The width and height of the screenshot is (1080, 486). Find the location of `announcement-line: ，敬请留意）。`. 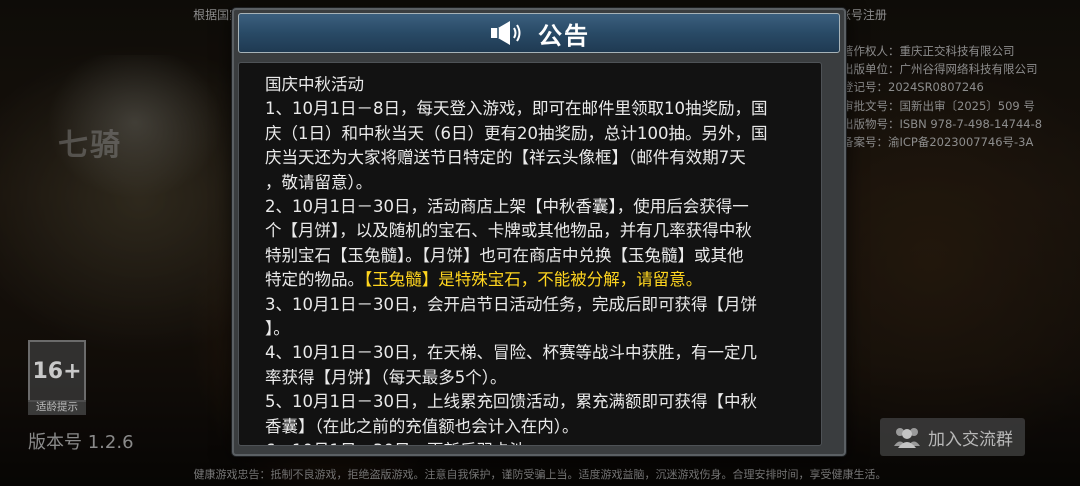

announcement-line: ，敬请留意）。 is located at coordinates (534, 183).